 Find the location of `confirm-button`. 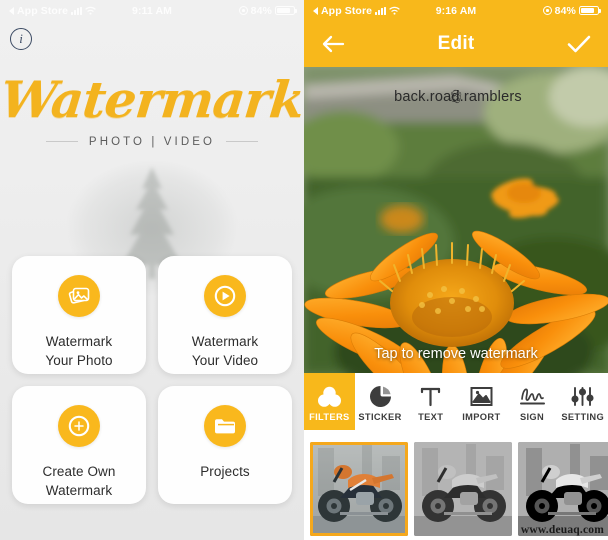

confirm-button is located at coordinates (579, 44).